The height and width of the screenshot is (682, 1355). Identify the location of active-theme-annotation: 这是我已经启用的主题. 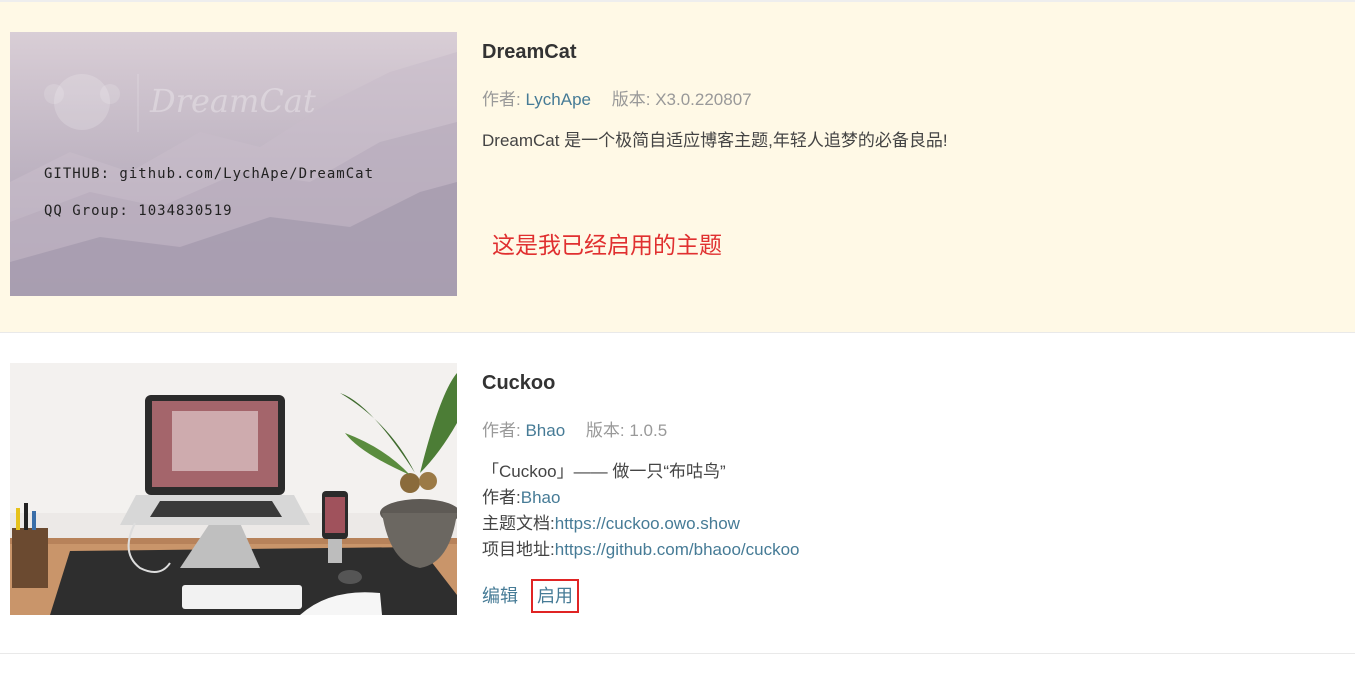
(607, 245).